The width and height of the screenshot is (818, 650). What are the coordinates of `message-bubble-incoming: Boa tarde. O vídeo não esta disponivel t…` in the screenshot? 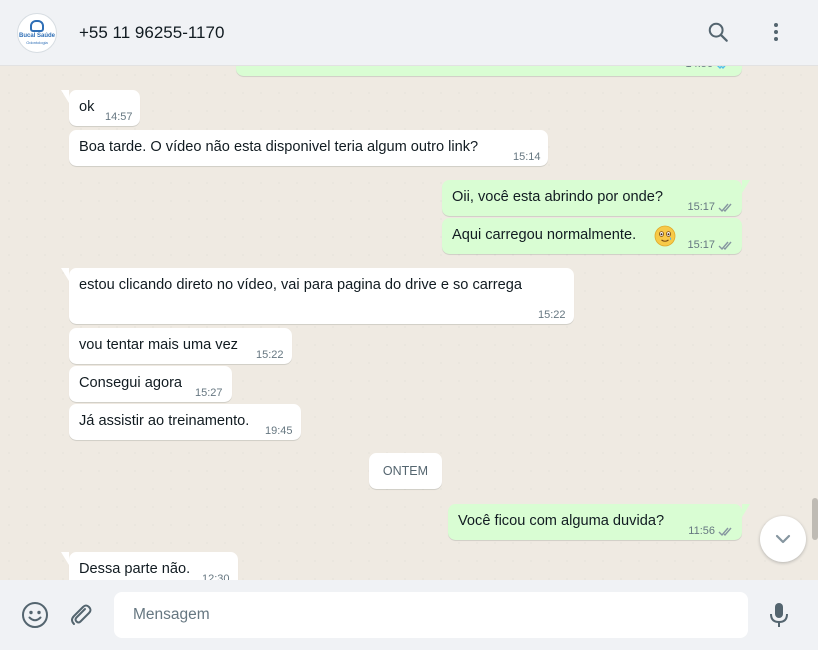 It's located at (308, 148).